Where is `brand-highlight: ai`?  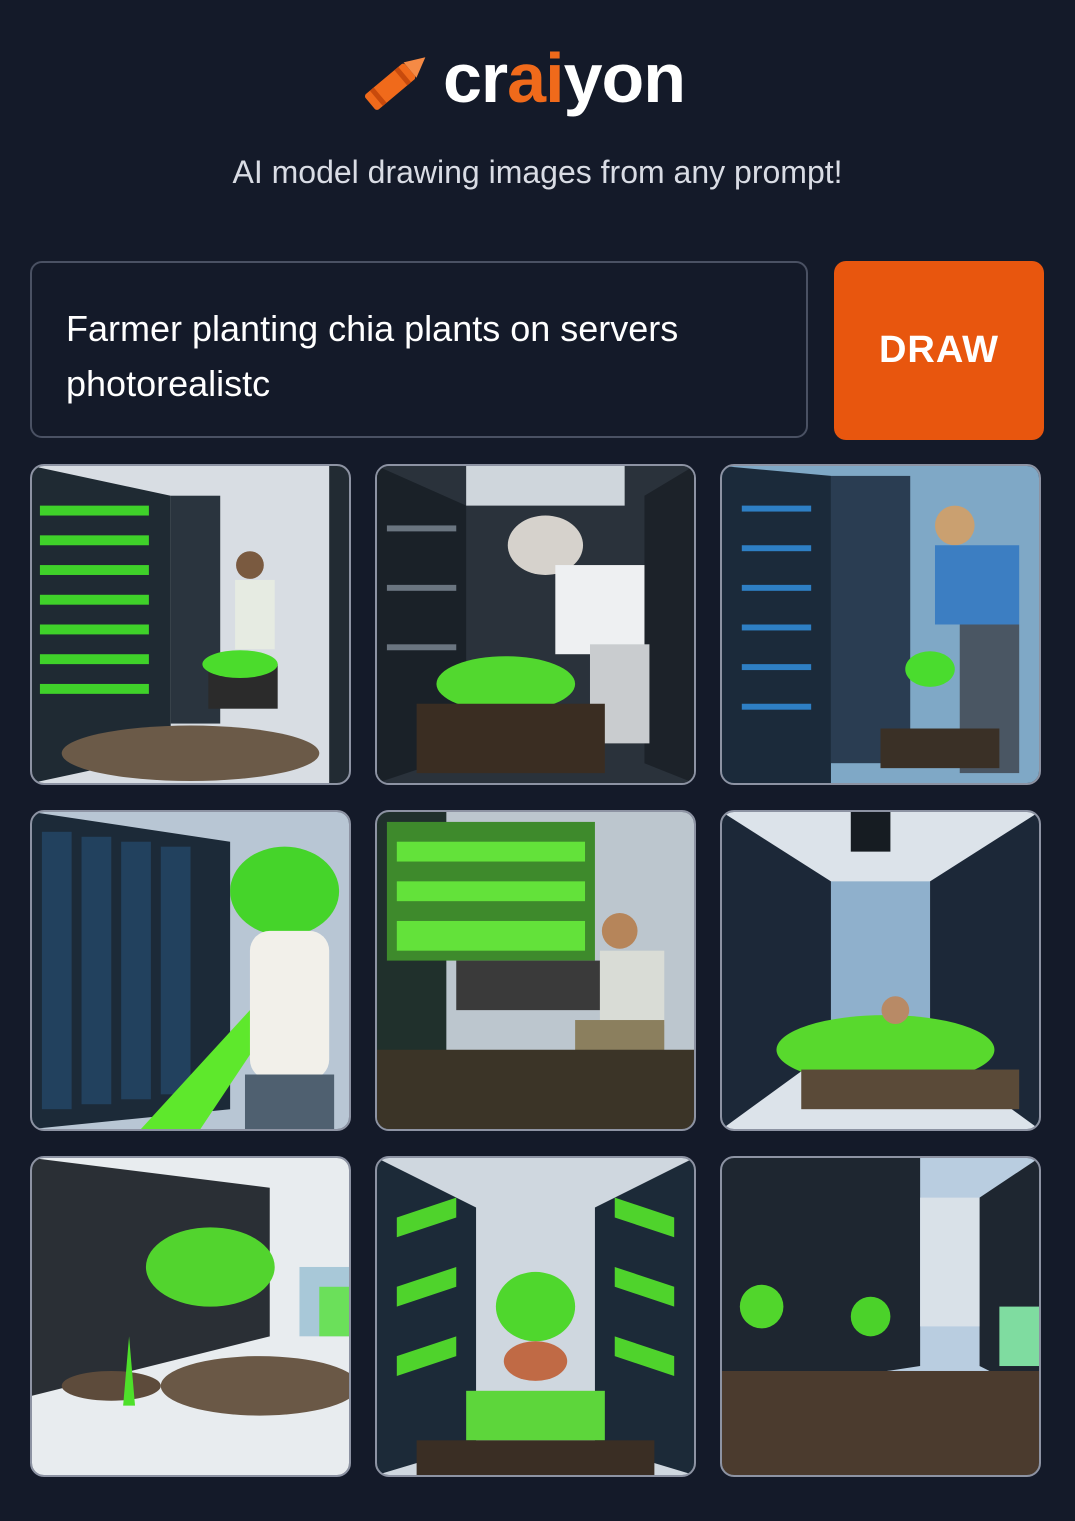 brand-highlight: ai is located at coordinates (535, 78).